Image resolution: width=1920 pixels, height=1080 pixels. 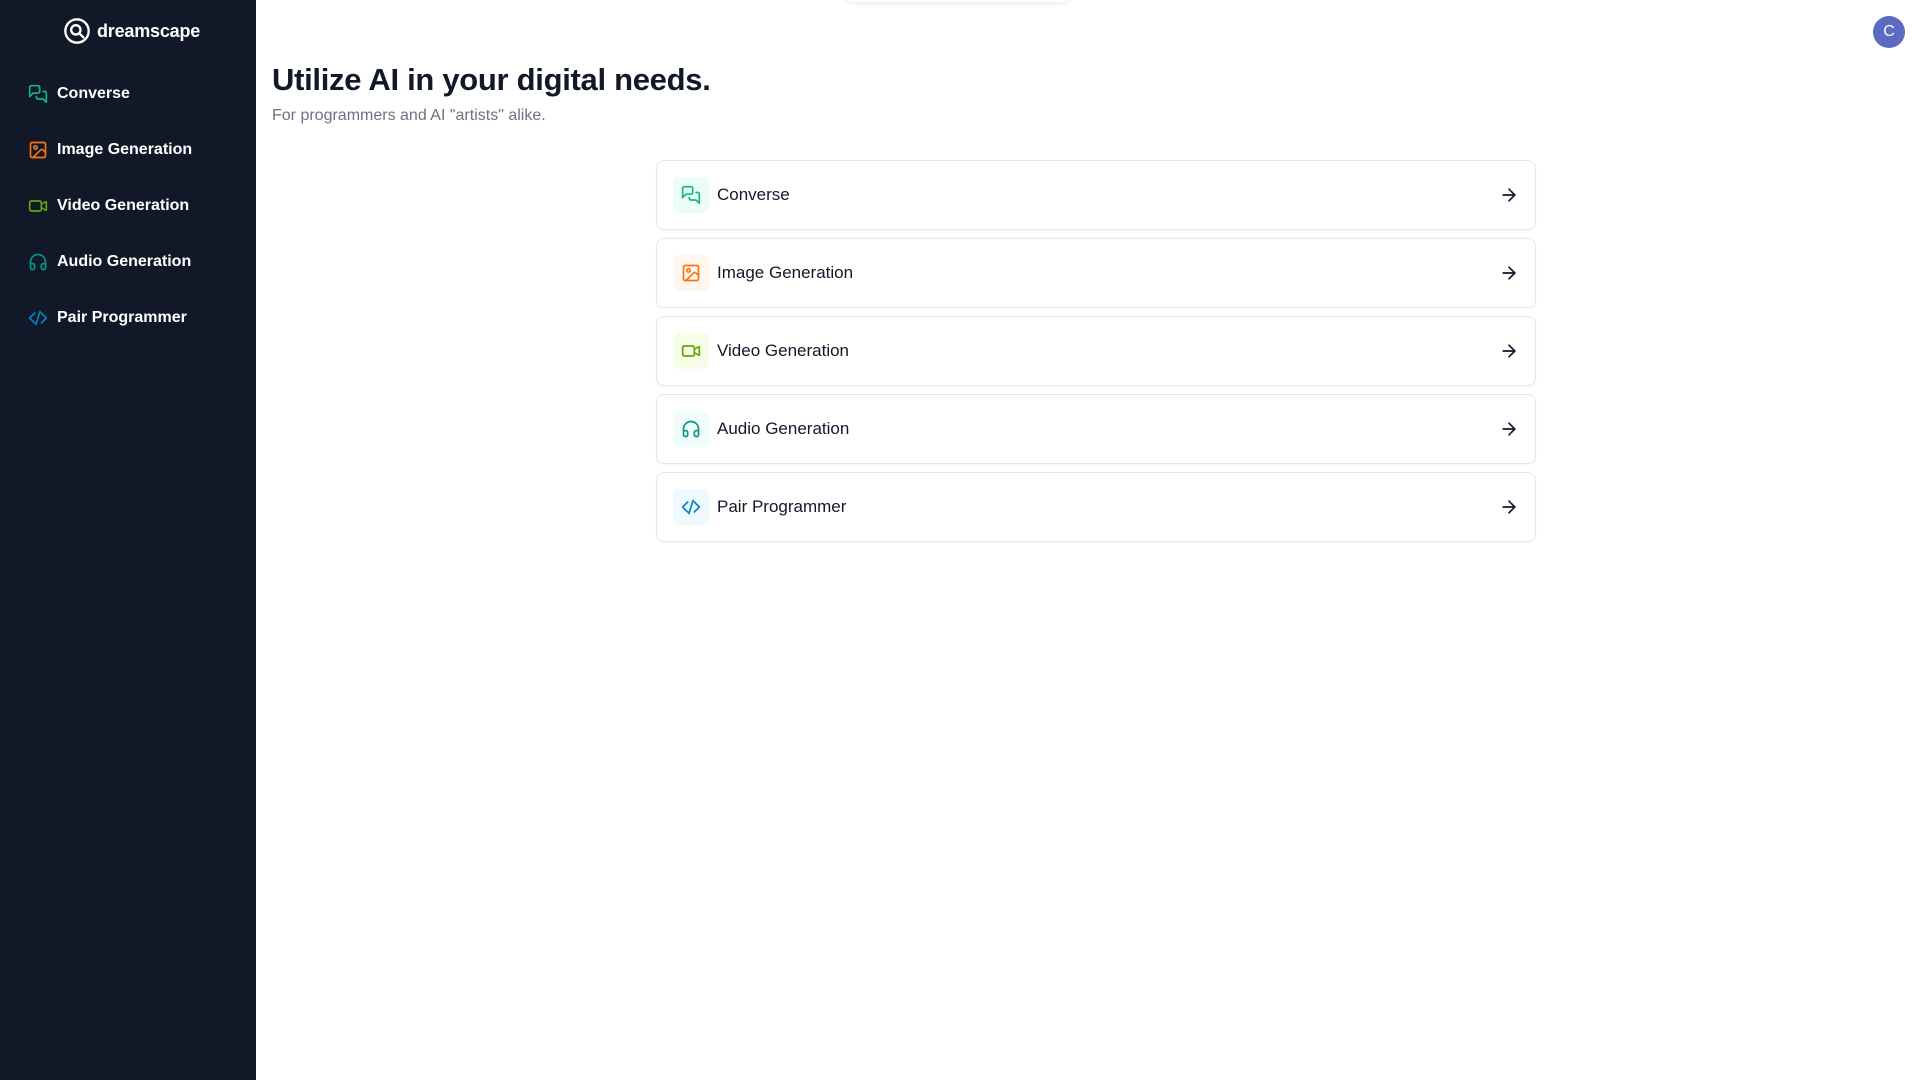 I want to click on sidebar-item-label: Pair Programmer, so click(x=122, y=317).